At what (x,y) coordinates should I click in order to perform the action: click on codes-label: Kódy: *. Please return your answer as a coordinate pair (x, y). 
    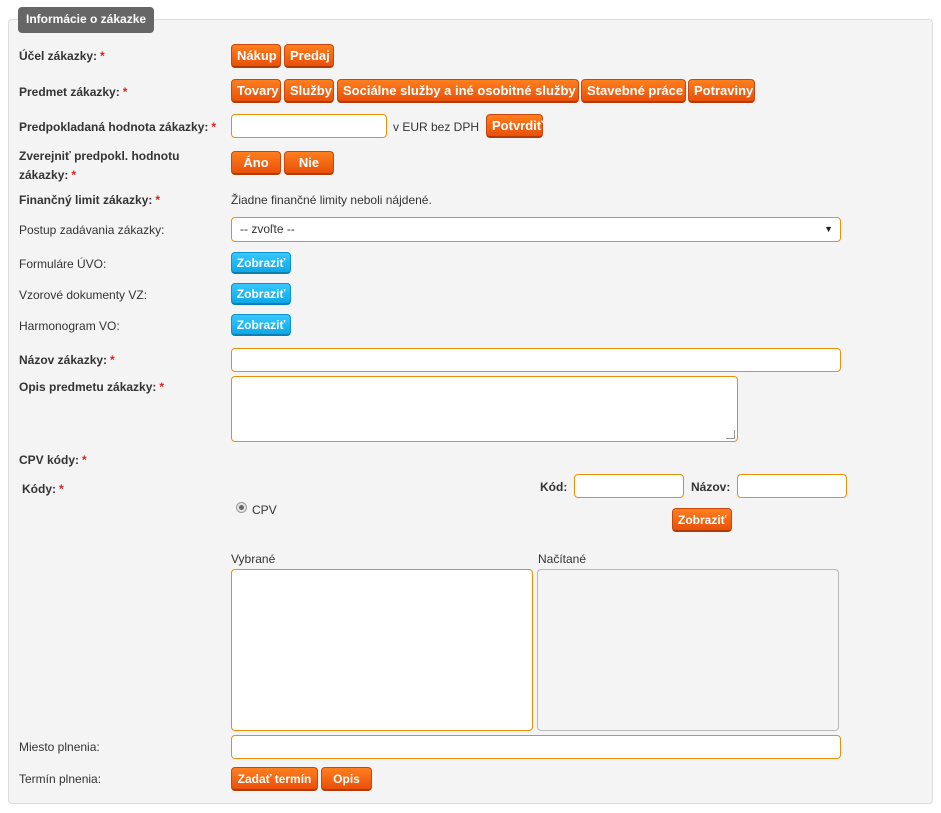
    Looking at the image, I should click on (43, 489).